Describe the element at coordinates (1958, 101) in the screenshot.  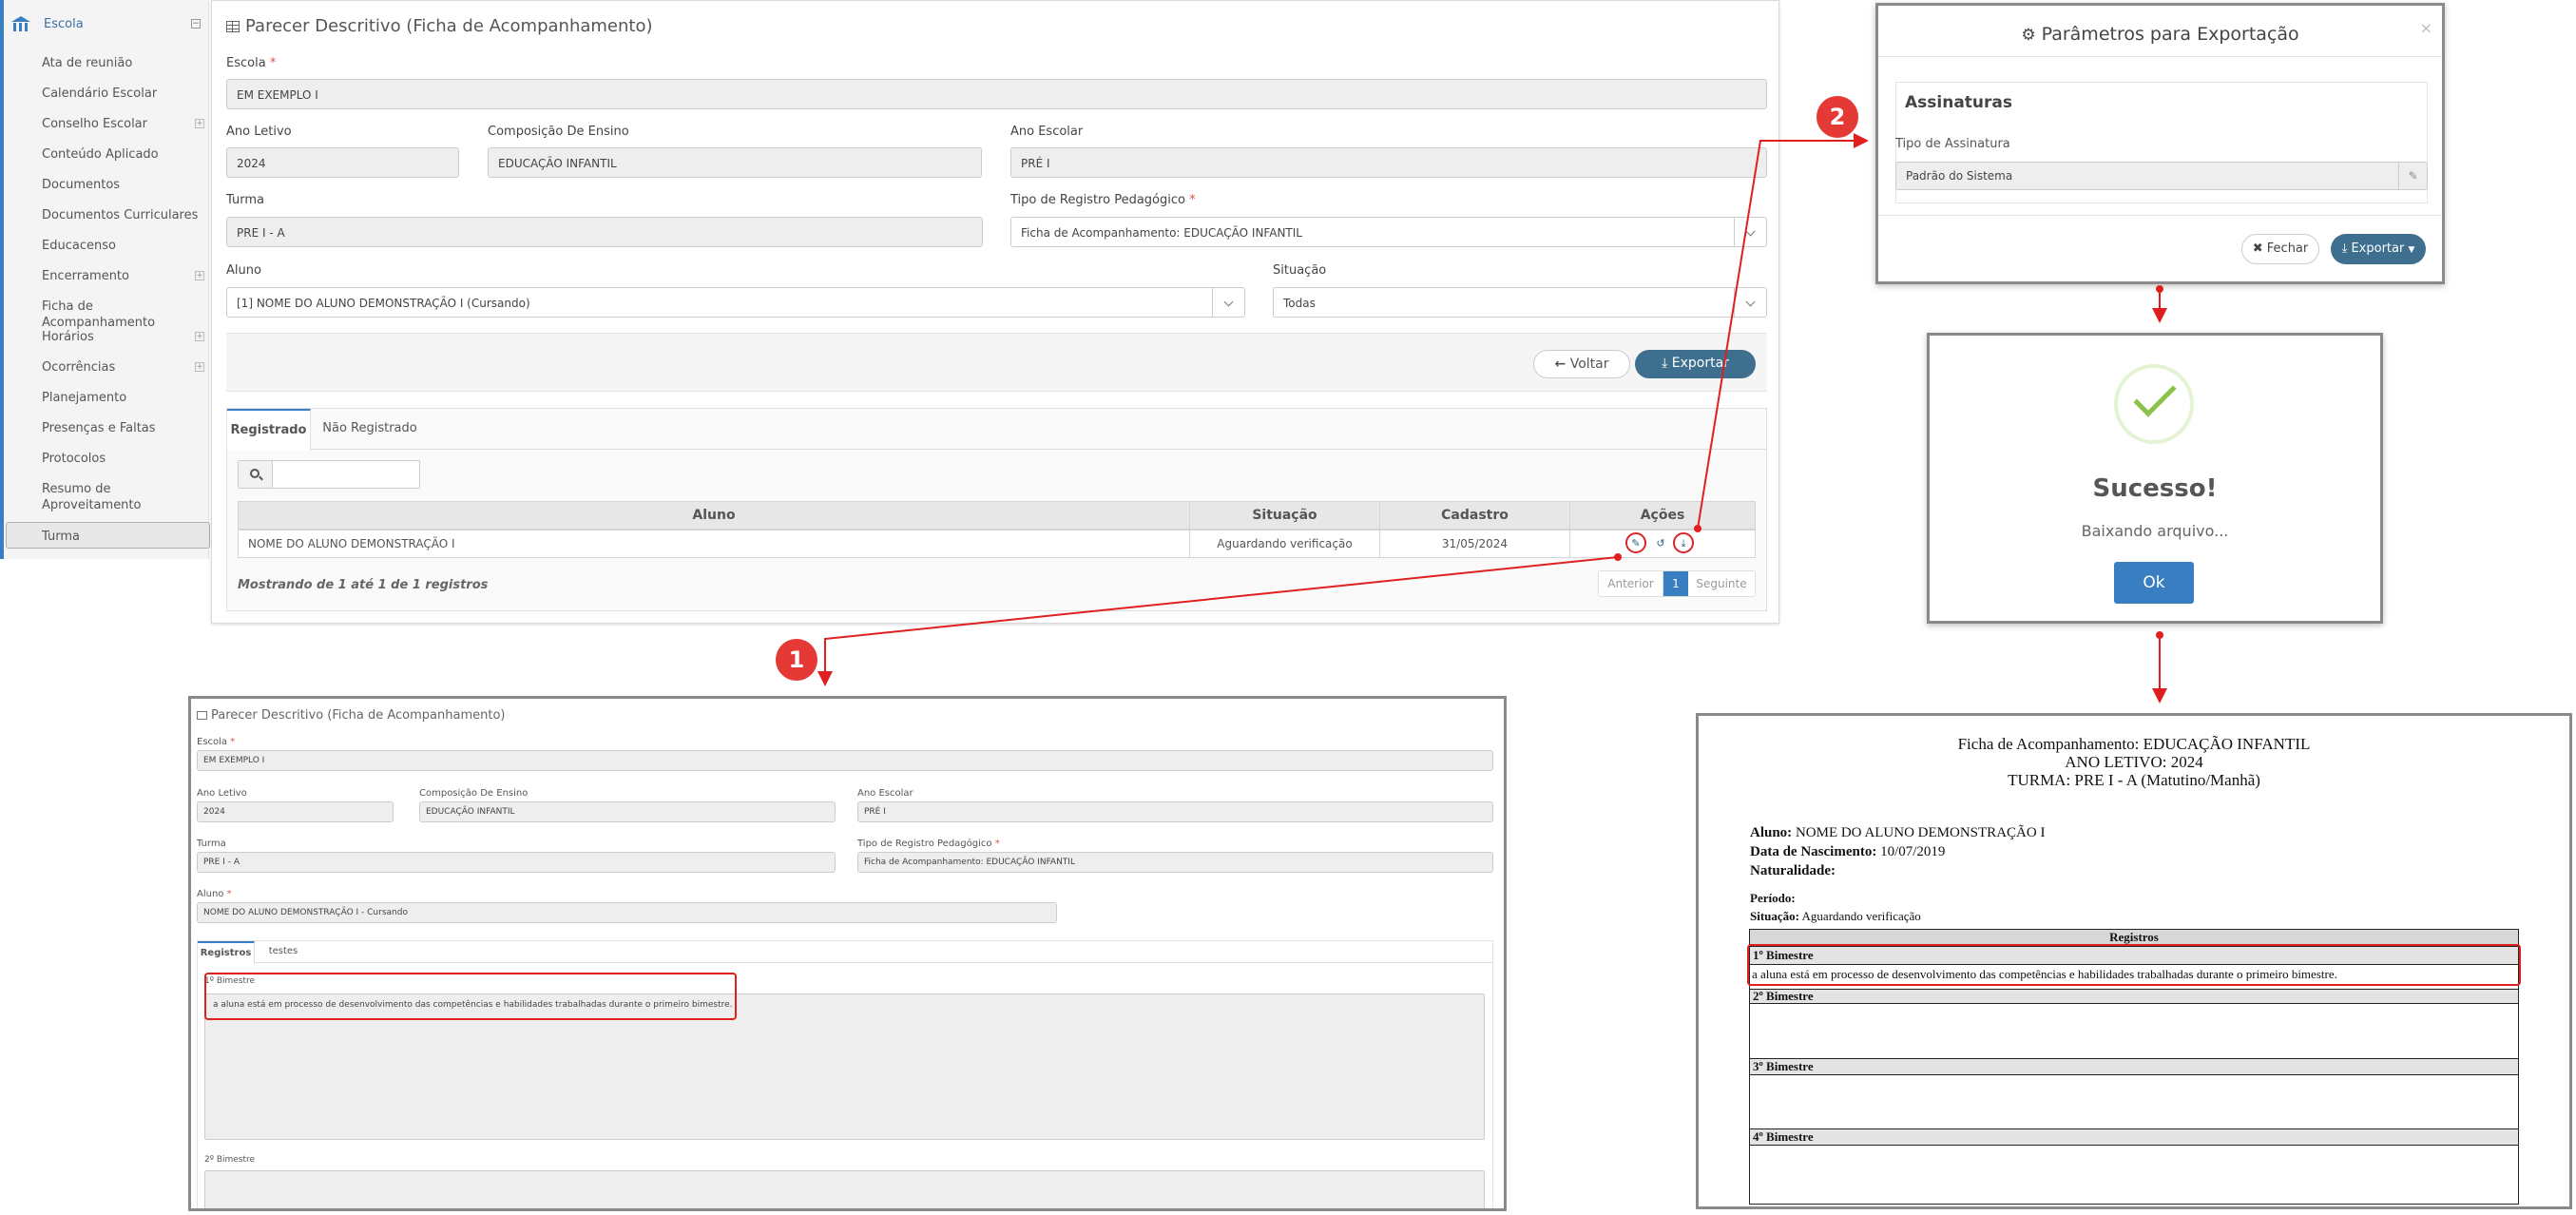
I see `assinaturas-legend: Assinaturas` at that location.